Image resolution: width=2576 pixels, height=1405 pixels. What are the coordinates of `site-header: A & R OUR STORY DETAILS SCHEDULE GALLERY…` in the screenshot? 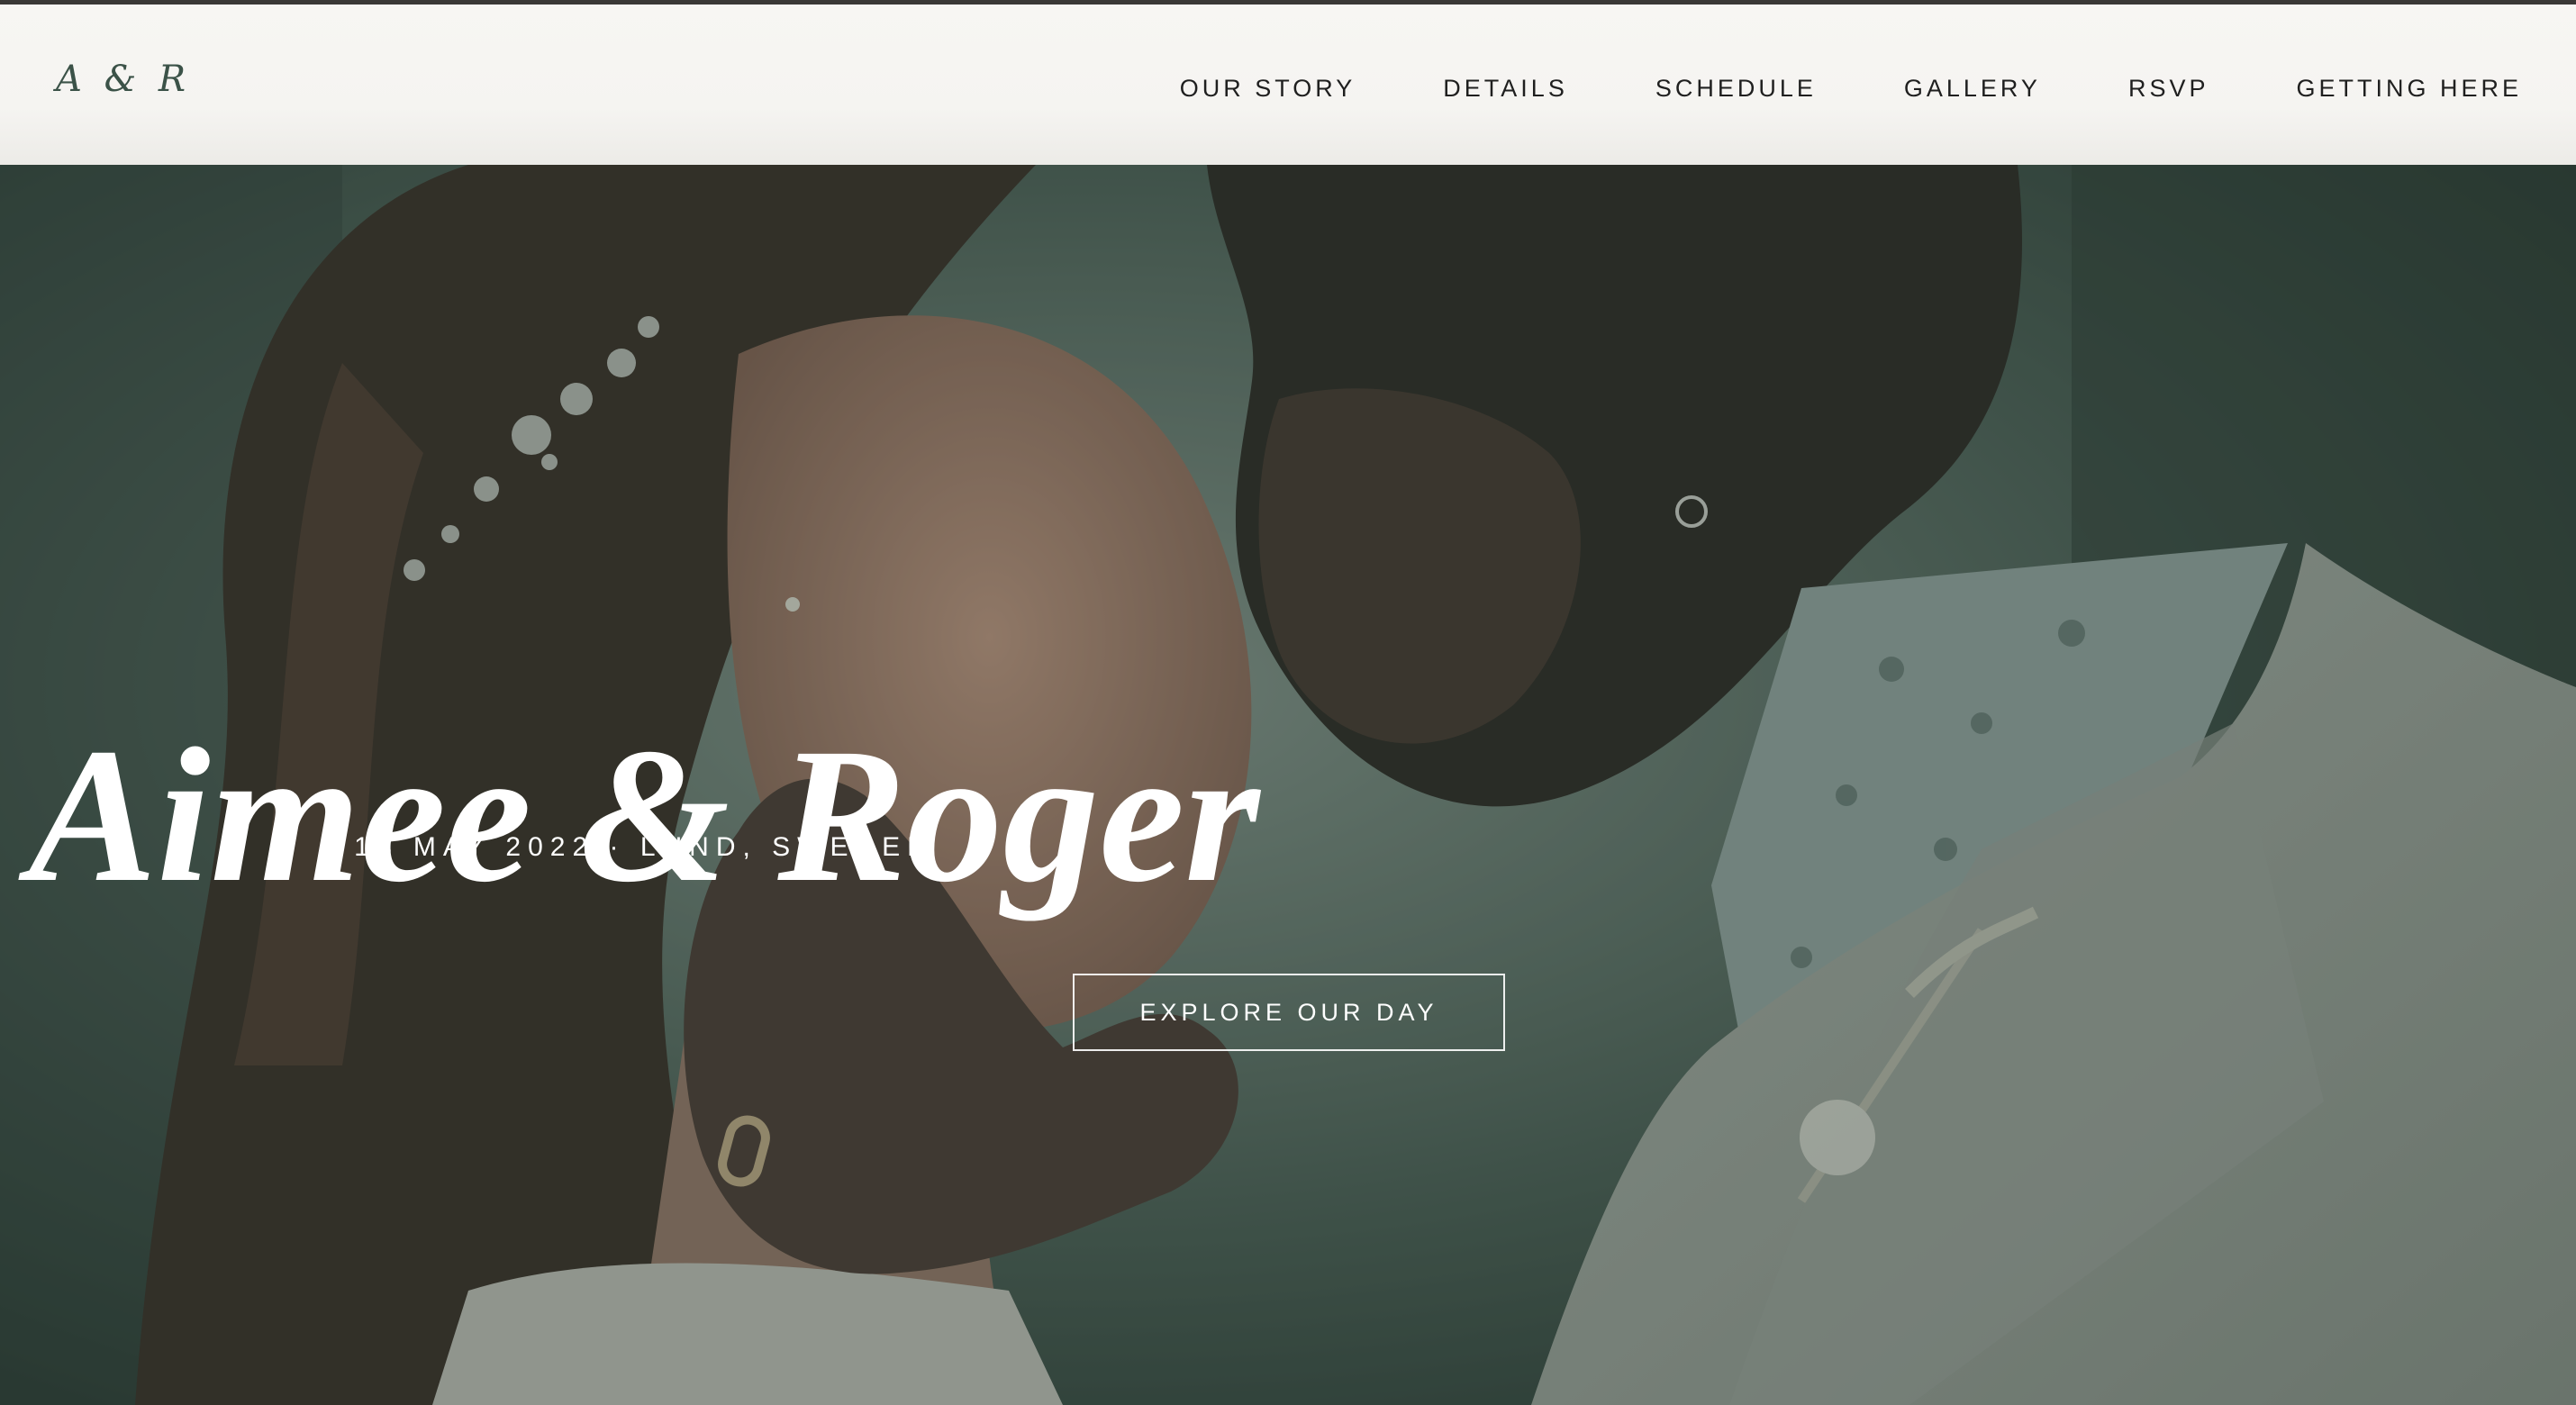 It's located at (1288, 85).